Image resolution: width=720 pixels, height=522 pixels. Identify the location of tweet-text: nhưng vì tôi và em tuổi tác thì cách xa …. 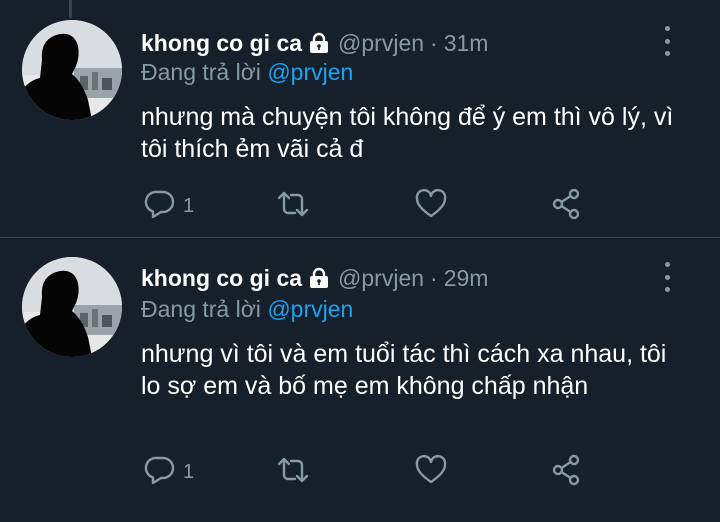
(404, 370).